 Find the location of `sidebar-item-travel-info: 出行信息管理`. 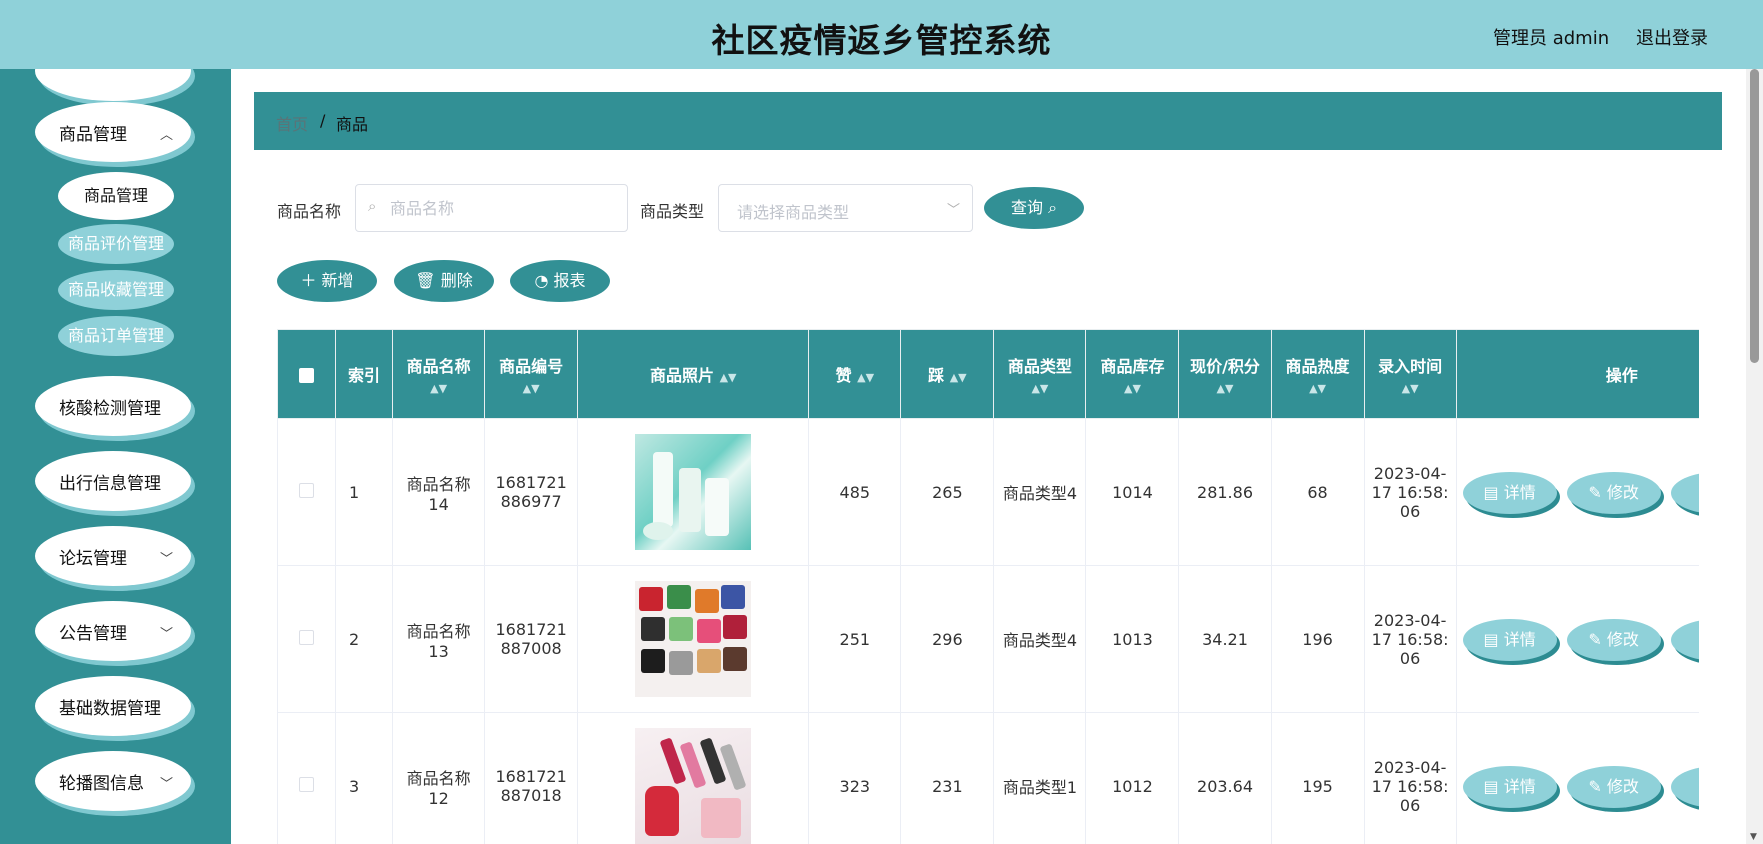

sidebar-item-travel-info: 出行信息管理 is located at coordinates (113, 481).